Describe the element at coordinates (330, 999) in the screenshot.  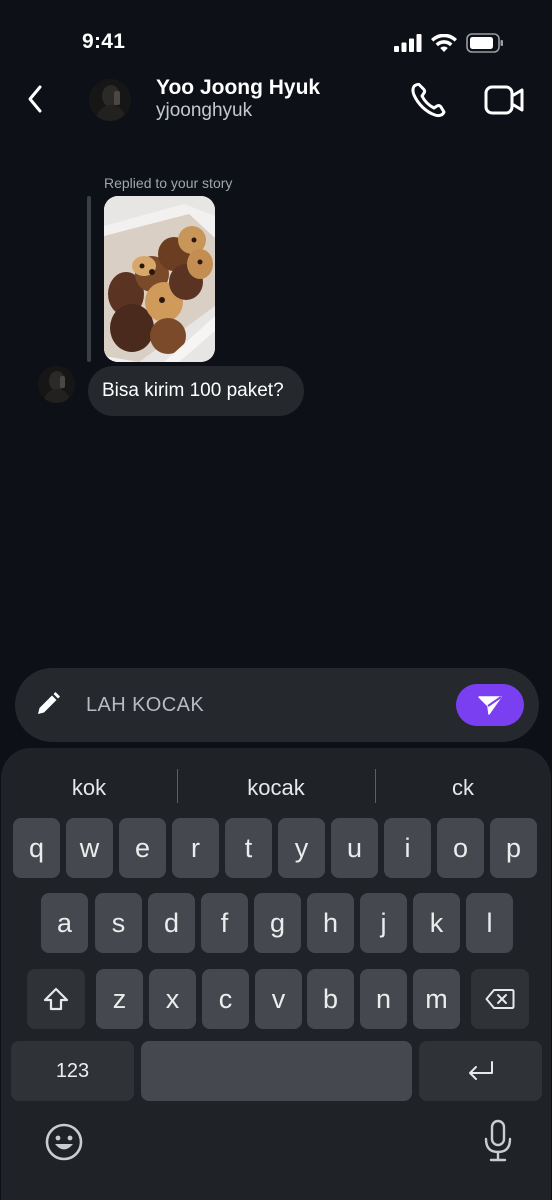
I see `key-b: b` at that location.